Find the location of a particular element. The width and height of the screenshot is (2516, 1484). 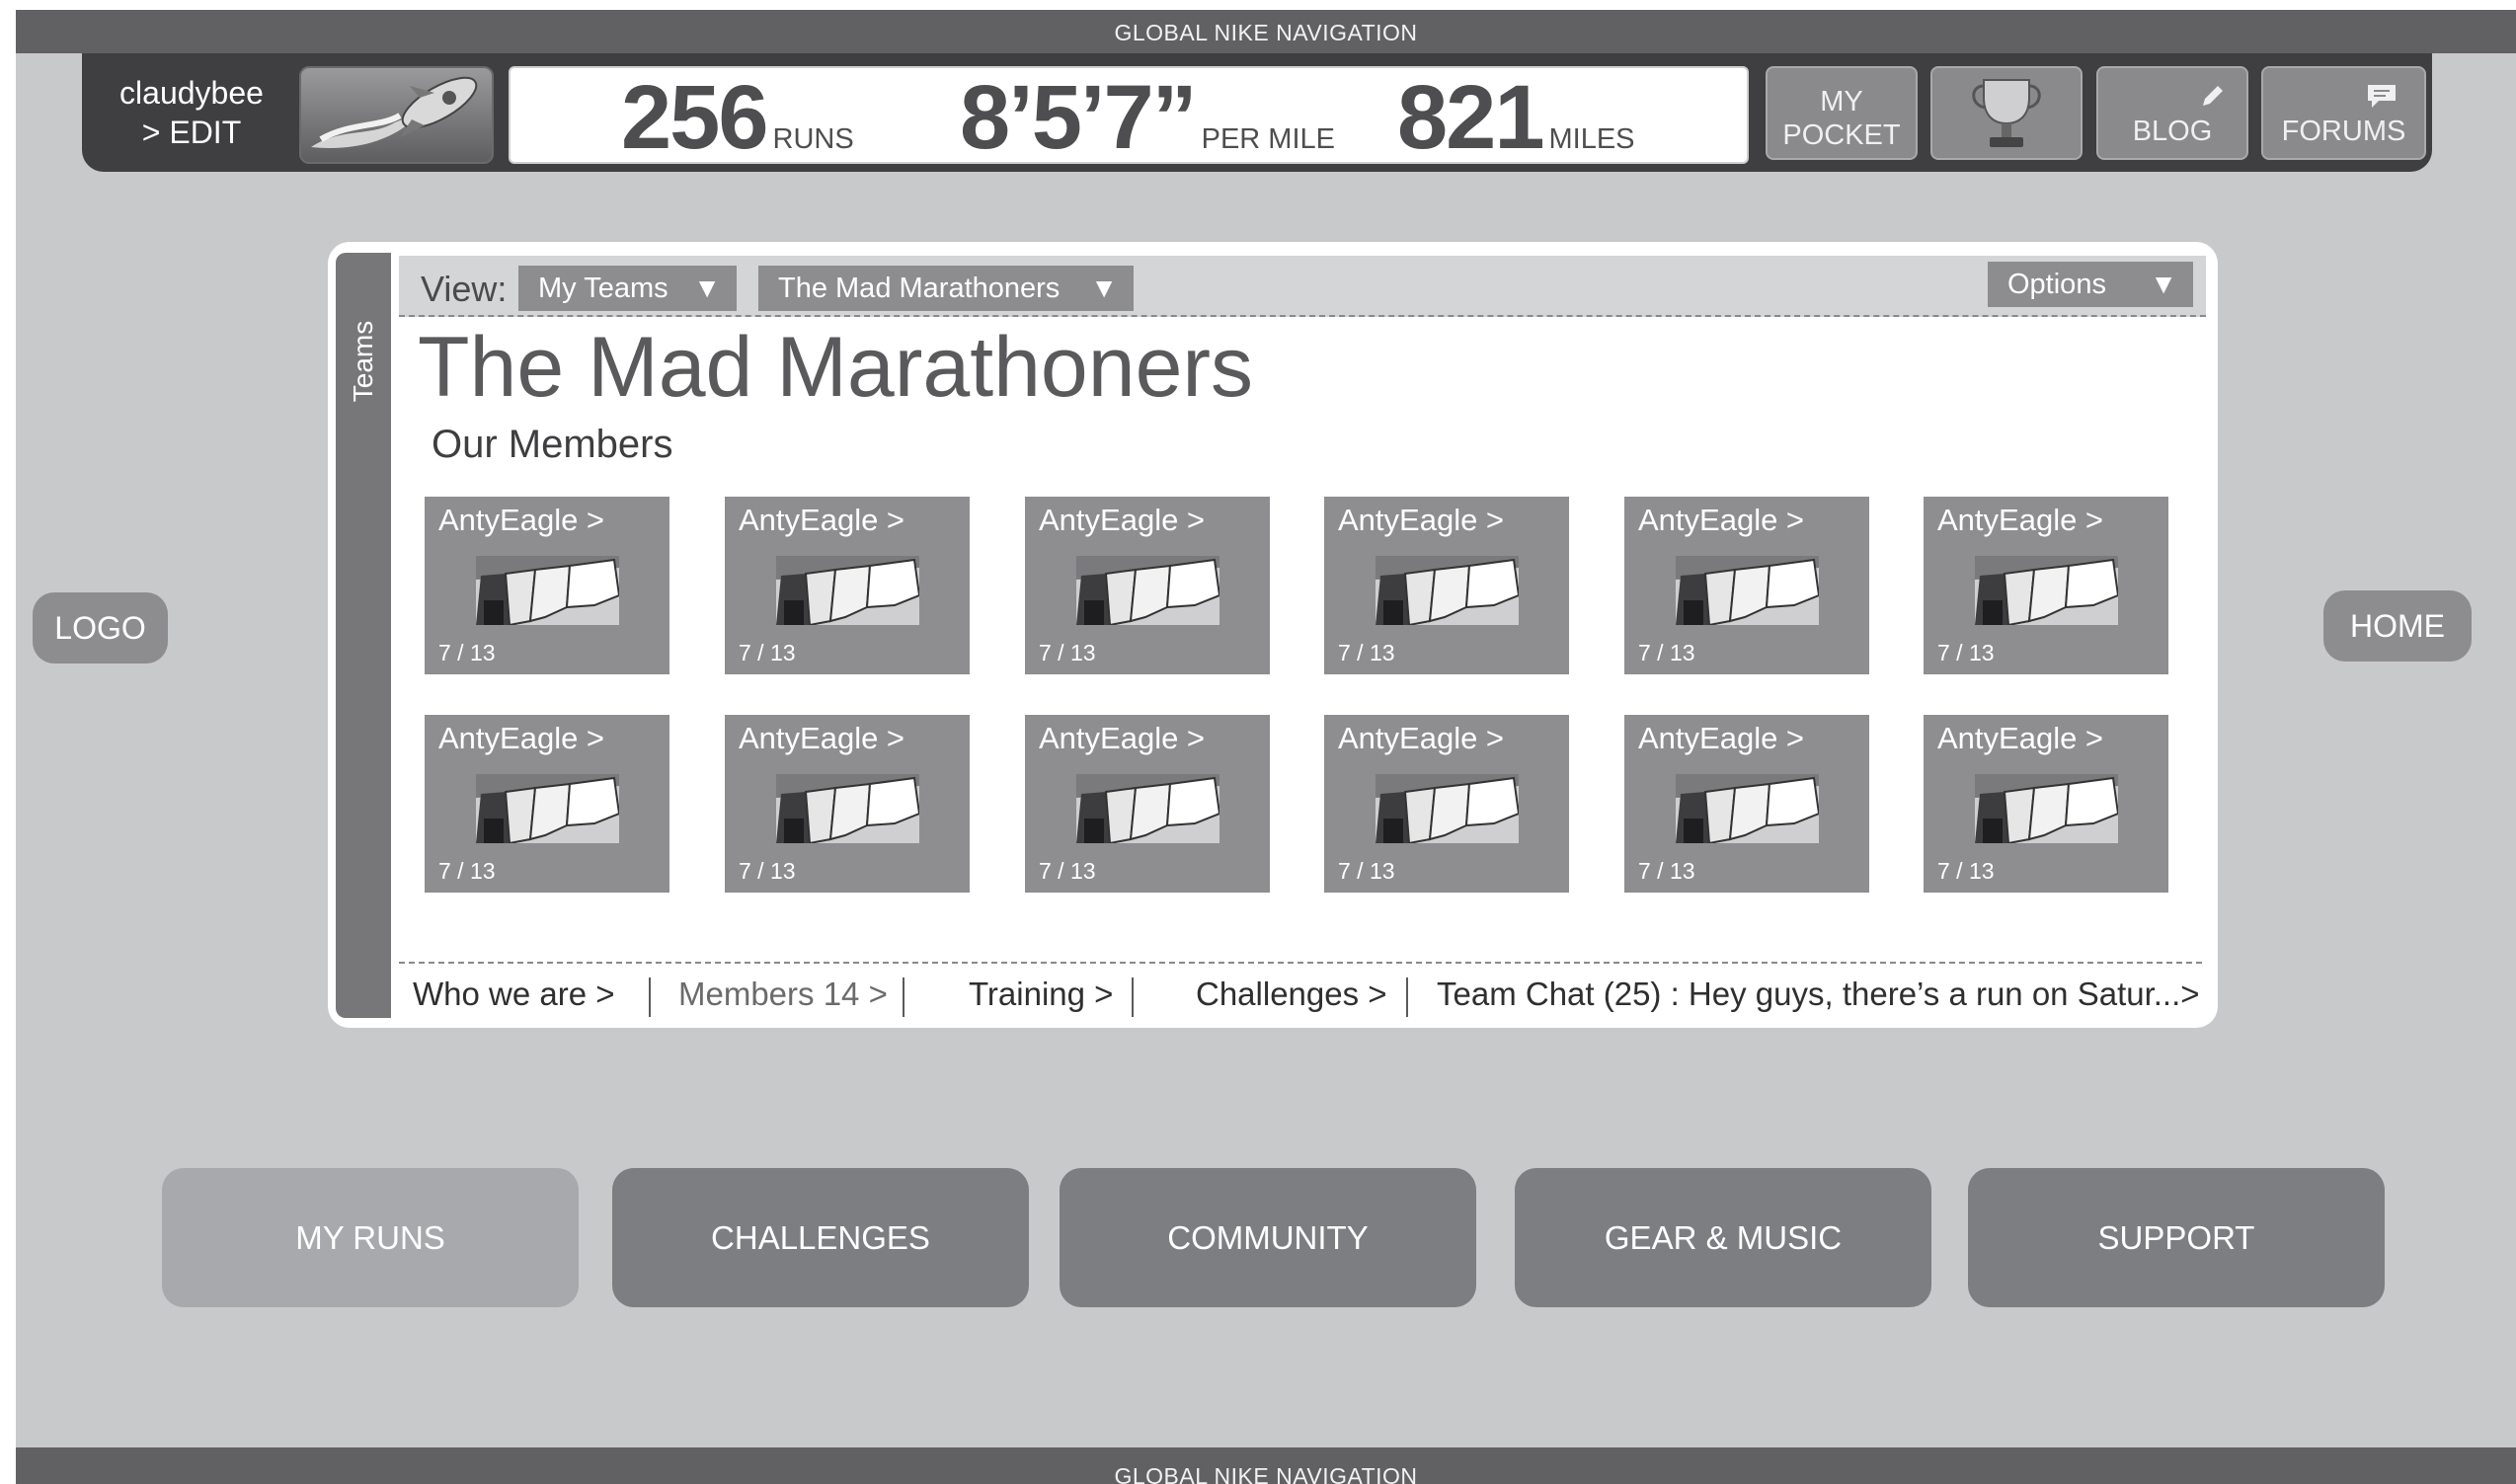

teams-tab-label: Teams is located at coordinates (363, 362).